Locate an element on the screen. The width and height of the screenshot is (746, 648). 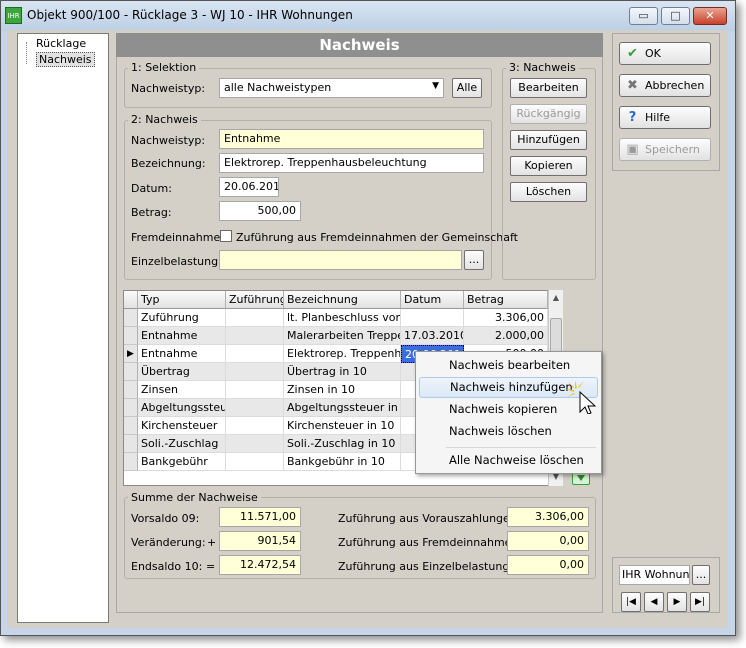
hilfe-button-label: Hilfe is located at coordinates (658, 117).